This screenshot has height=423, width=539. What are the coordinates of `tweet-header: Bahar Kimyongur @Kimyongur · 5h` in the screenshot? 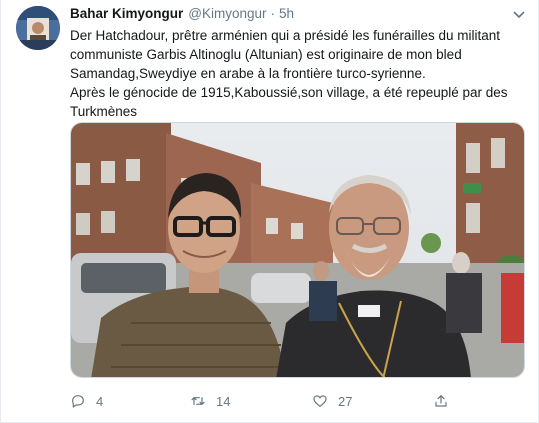 It's located at (182, 15).